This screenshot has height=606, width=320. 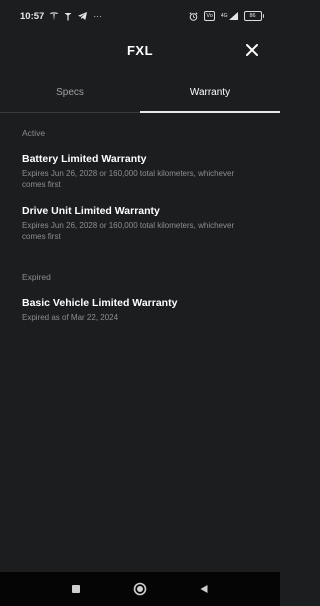 I want to click on recents-button, so click(x=76, y=589).